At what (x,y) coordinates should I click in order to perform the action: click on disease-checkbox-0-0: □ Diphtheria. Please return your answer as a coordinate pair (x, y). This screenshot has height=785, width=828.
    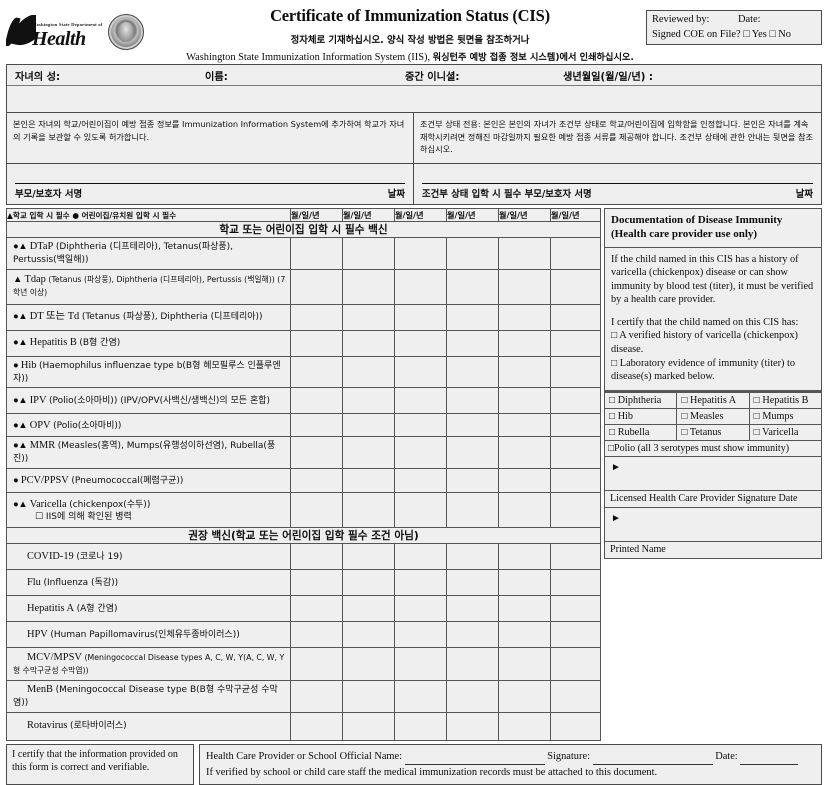
    Looking at the image, I should click on (640, 400).